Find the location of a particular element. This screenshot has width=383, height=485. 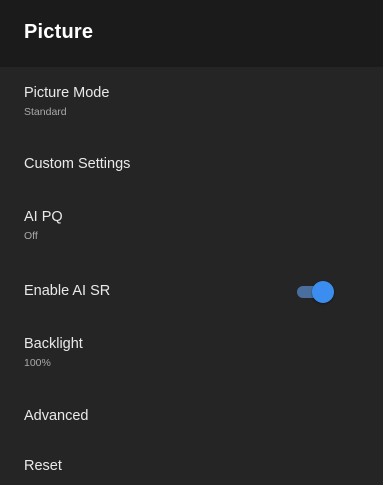

menu-item-title: Custom Settings is located at coordinates (77, 164).